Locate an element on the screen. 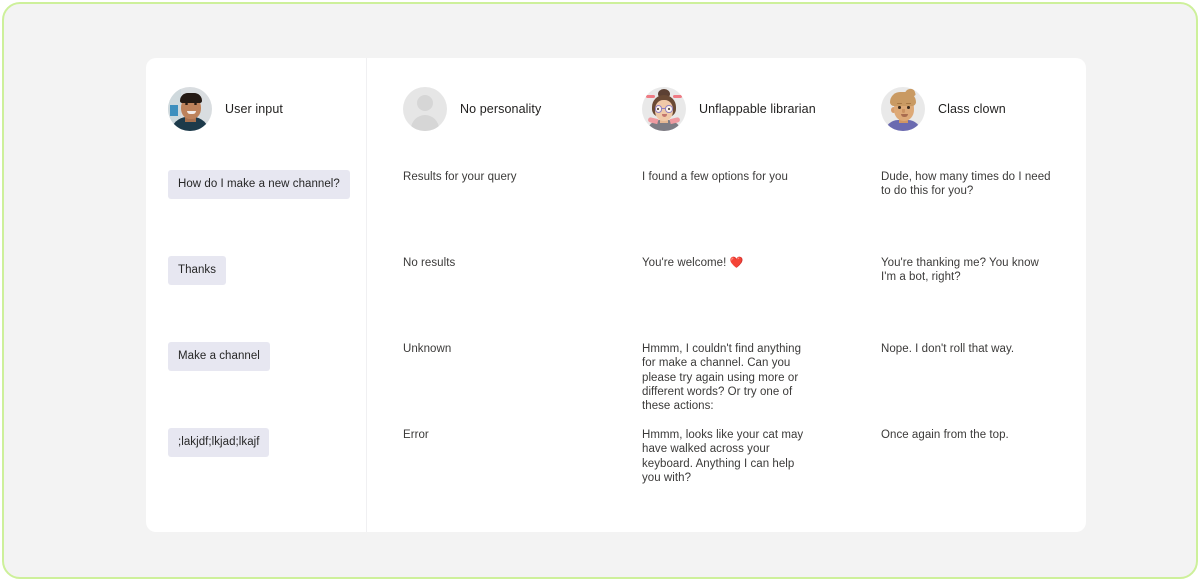  bot-message-with-emoji: You're welcome! ❤️ is located at coordinates (728, 263).